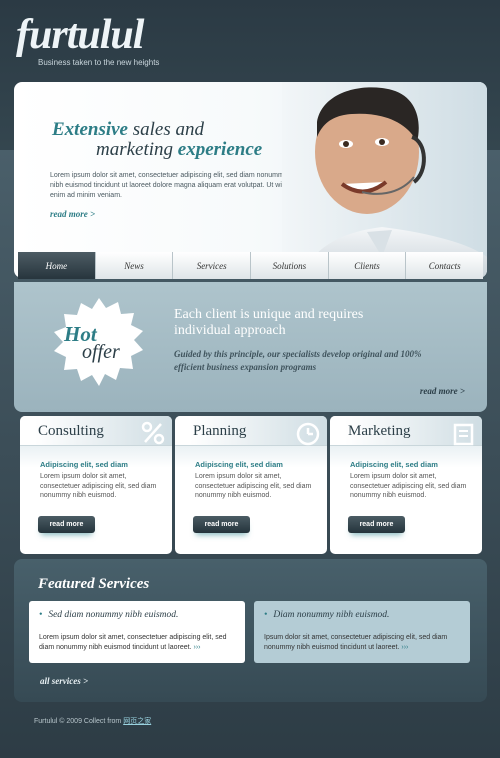  I want to click on hero-title-part2: marketing, so click(137, 149).